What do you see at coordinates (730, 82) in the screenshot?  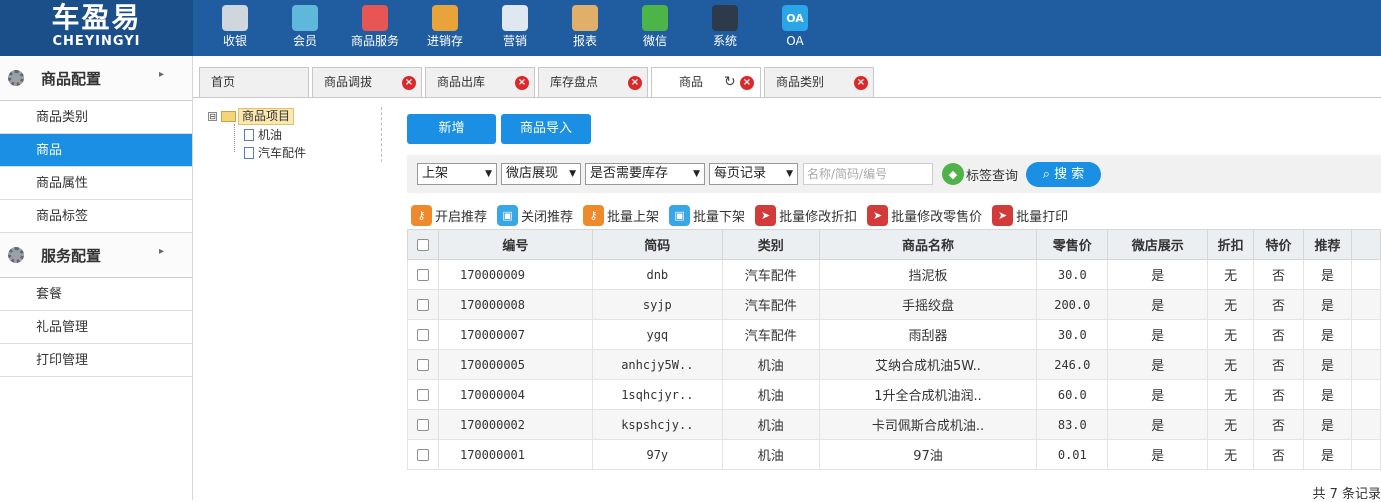 I see `refresh-icon: ↻` at bounding box center [730, 82].